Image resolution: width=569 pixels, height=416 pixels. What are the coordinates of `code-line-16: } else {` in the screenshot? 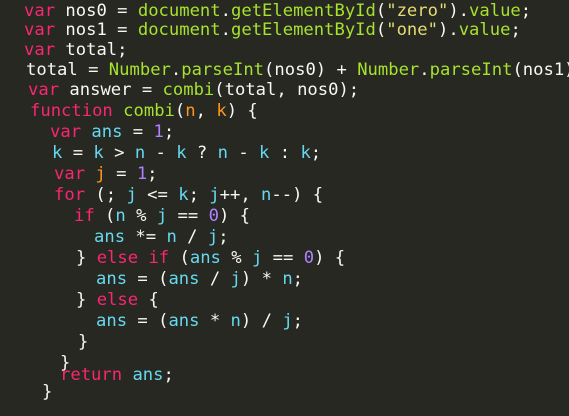 It's located at (117, 300).